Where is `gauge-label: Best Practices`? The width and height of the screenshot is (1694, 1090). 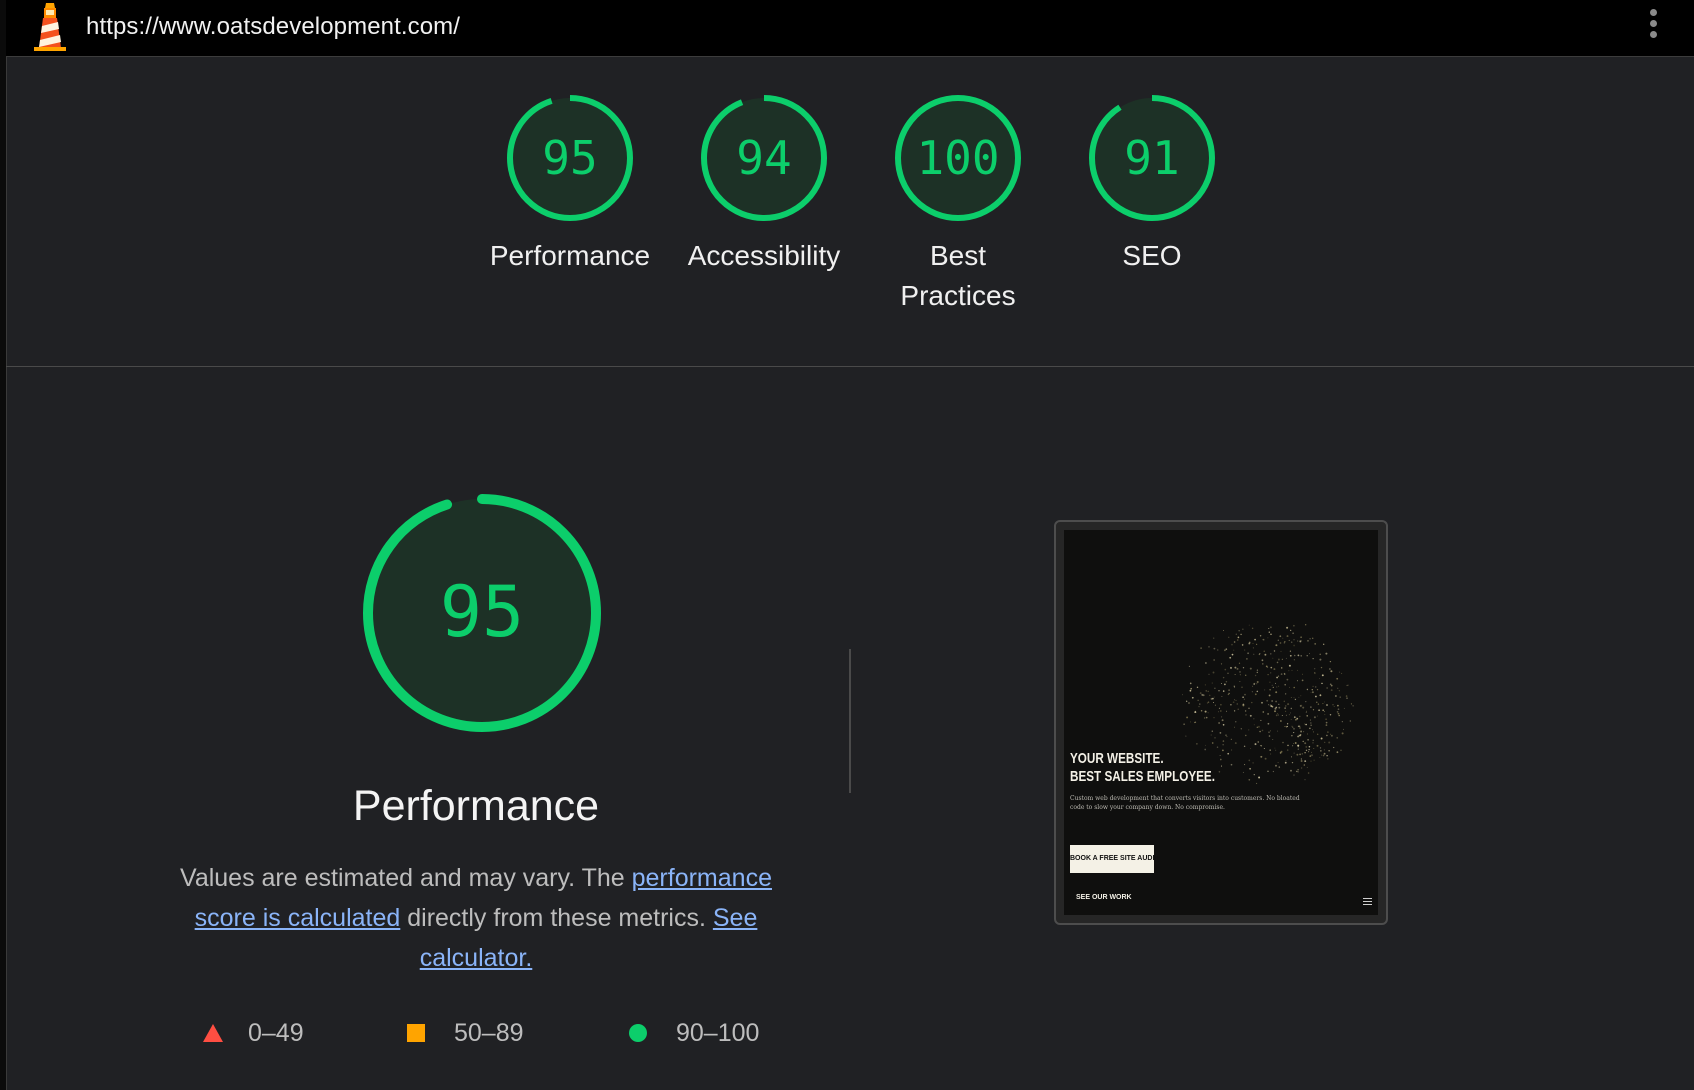 gauge-label: Best Practices is located at coordinates (958, 275).